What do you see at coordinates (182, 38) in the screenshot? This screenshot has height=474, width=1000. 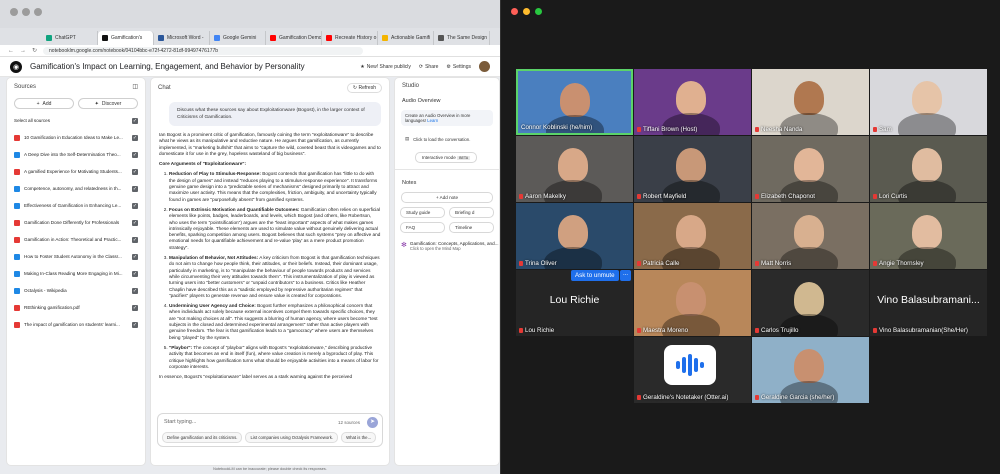 I see `browser-tab: Microsoft Word -` at bounding box center [182, 38].